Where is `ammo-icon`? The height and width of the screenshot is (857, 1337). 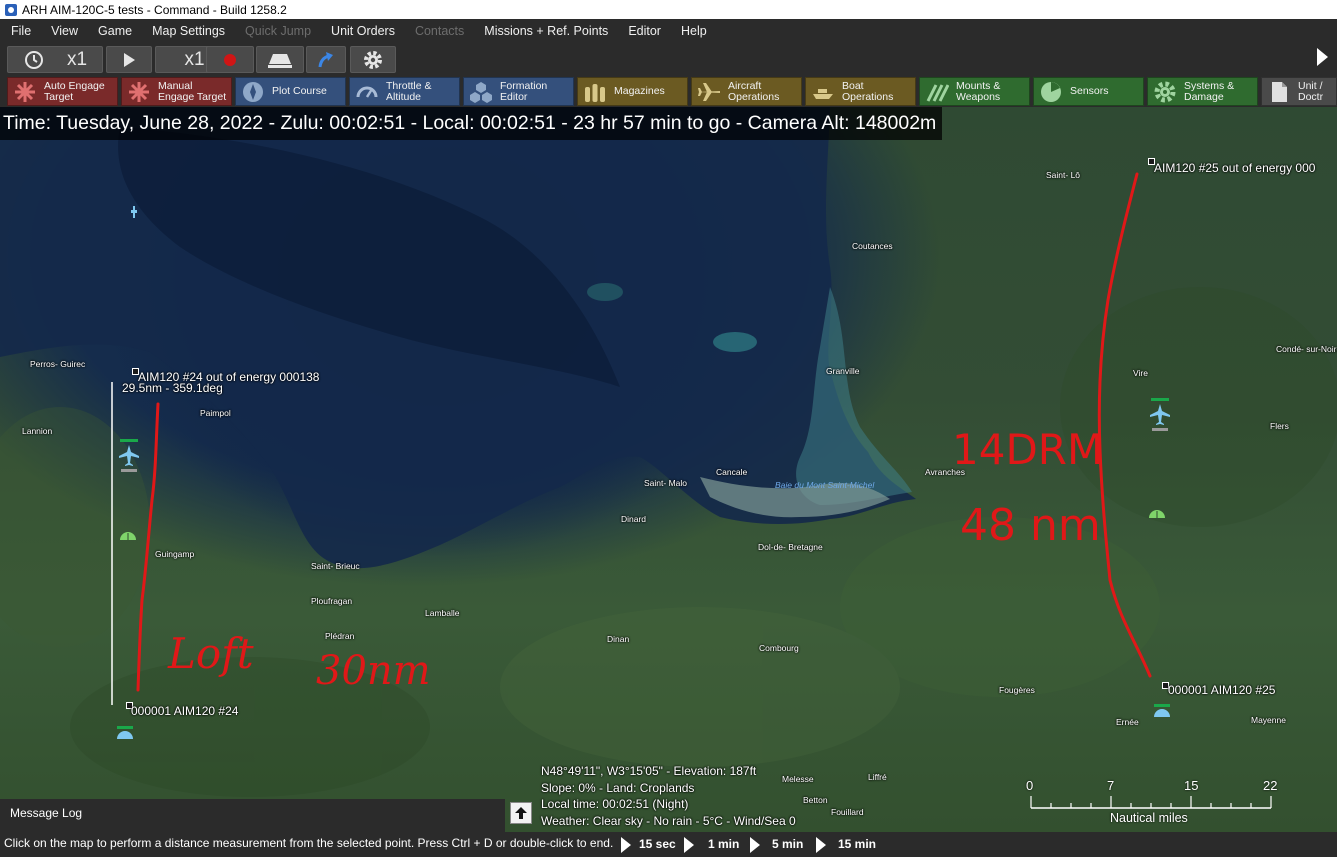
ammo-icon is located at coordinates (595, 92).